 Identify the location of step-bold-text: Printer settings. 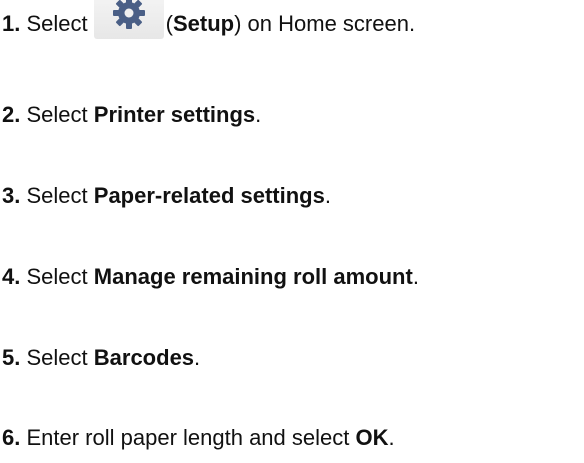
(174, 114).